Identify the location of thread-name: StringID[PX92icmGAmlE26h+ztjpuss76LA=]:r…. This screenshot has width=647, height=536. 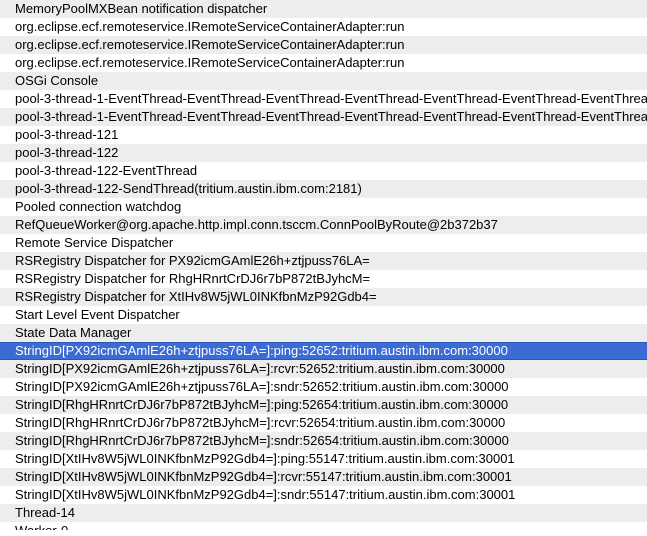
(260, 368).